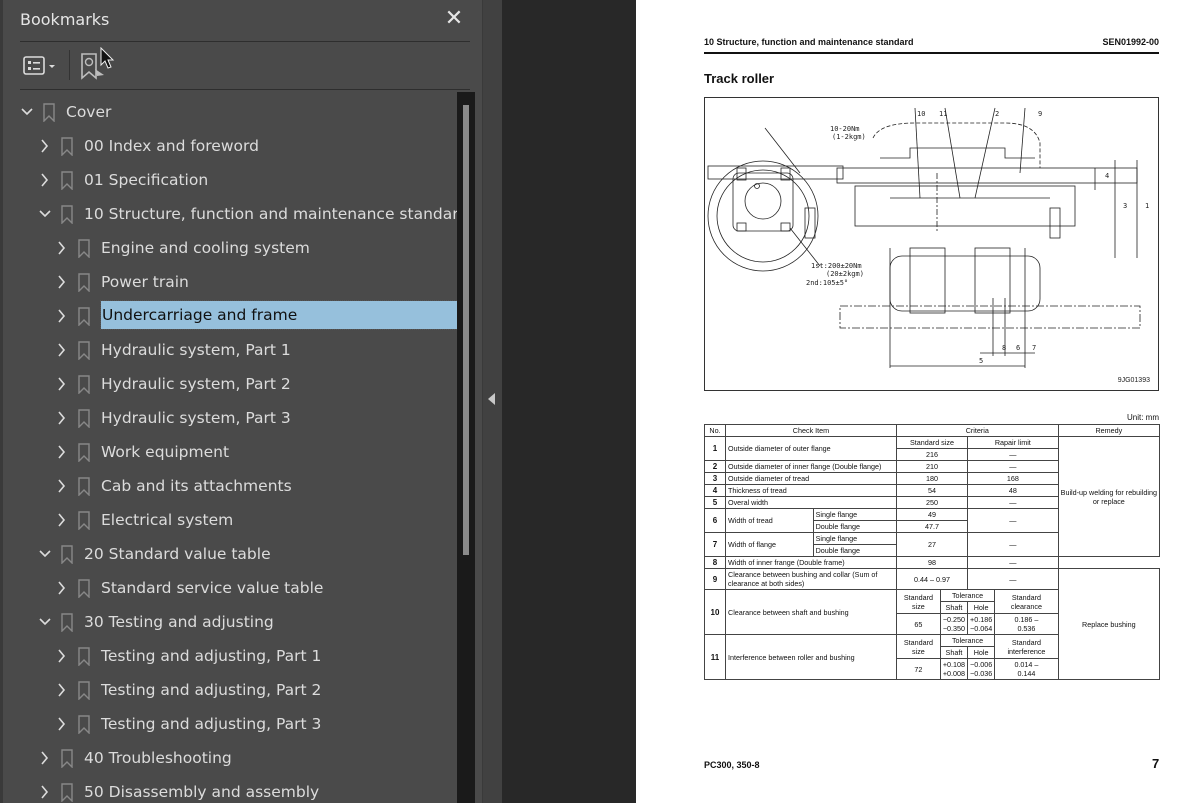 The width and height of the screenshot is (1200, 803). I want to click on hole-tolerance: +0.186 −0.064, so click(981, 624).